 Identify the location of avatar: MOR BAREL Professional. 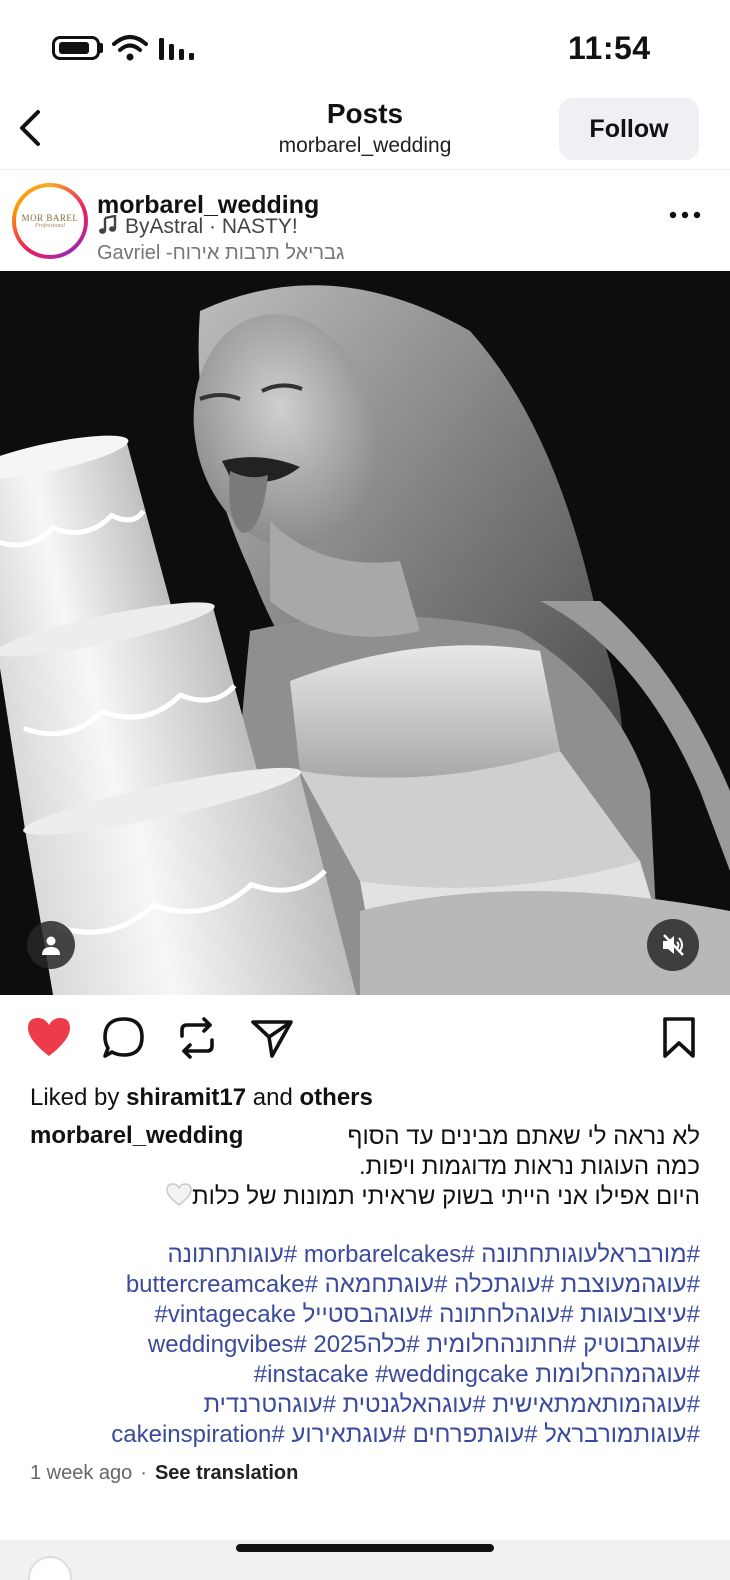
(50, 221).